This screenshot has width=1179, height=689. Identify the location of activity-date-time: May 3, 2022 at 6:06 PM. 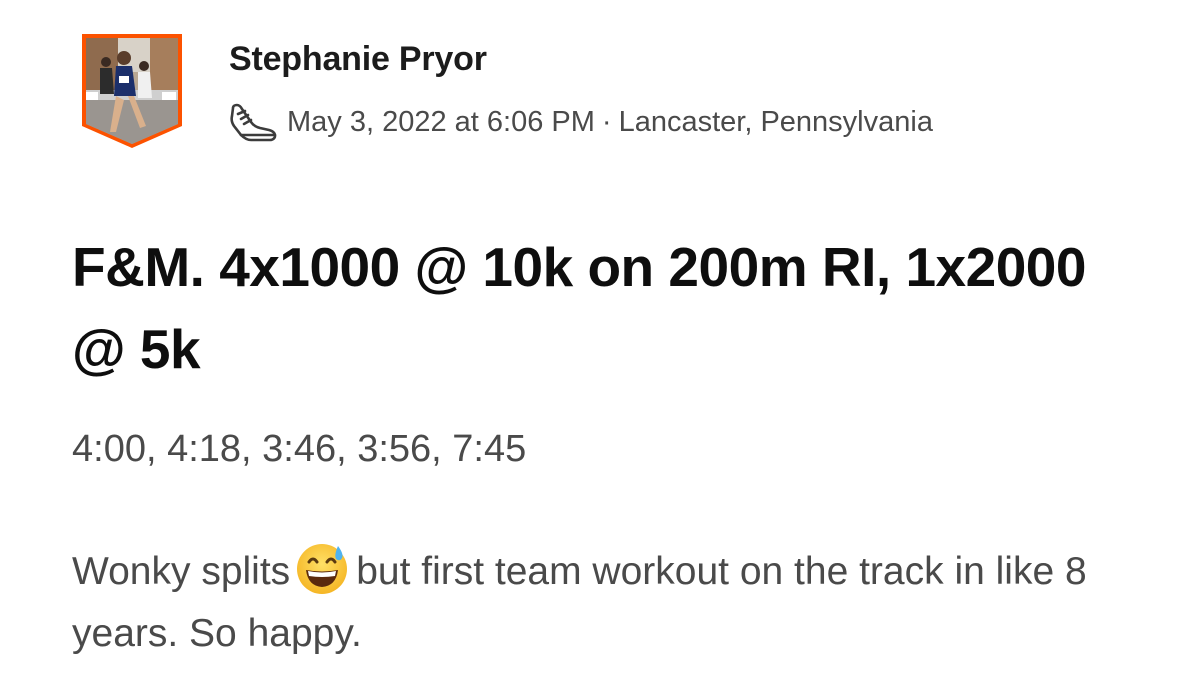
(441, 121).